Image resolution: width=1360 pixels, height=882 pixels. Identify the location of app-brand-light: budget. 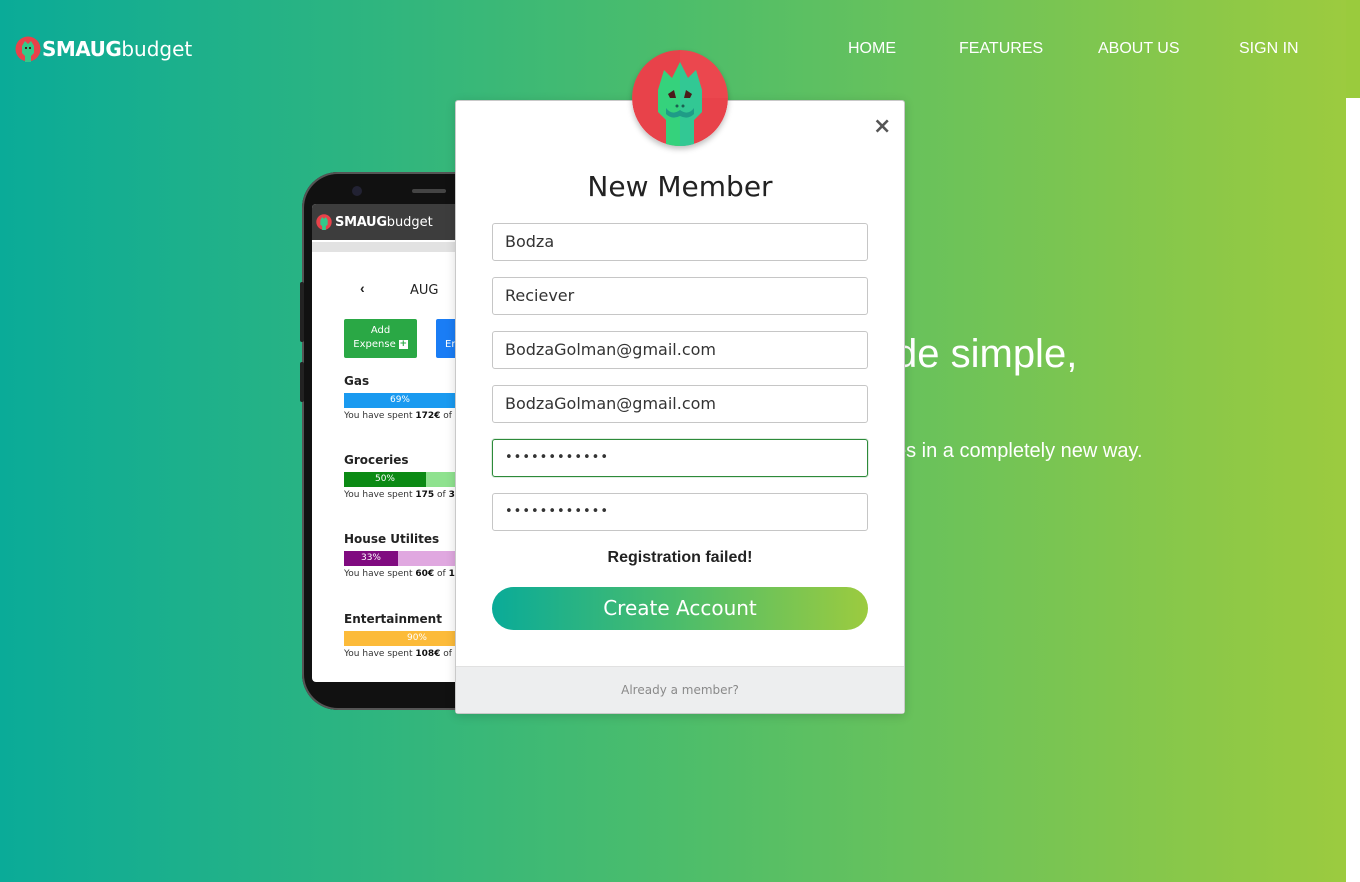
(409, 222).